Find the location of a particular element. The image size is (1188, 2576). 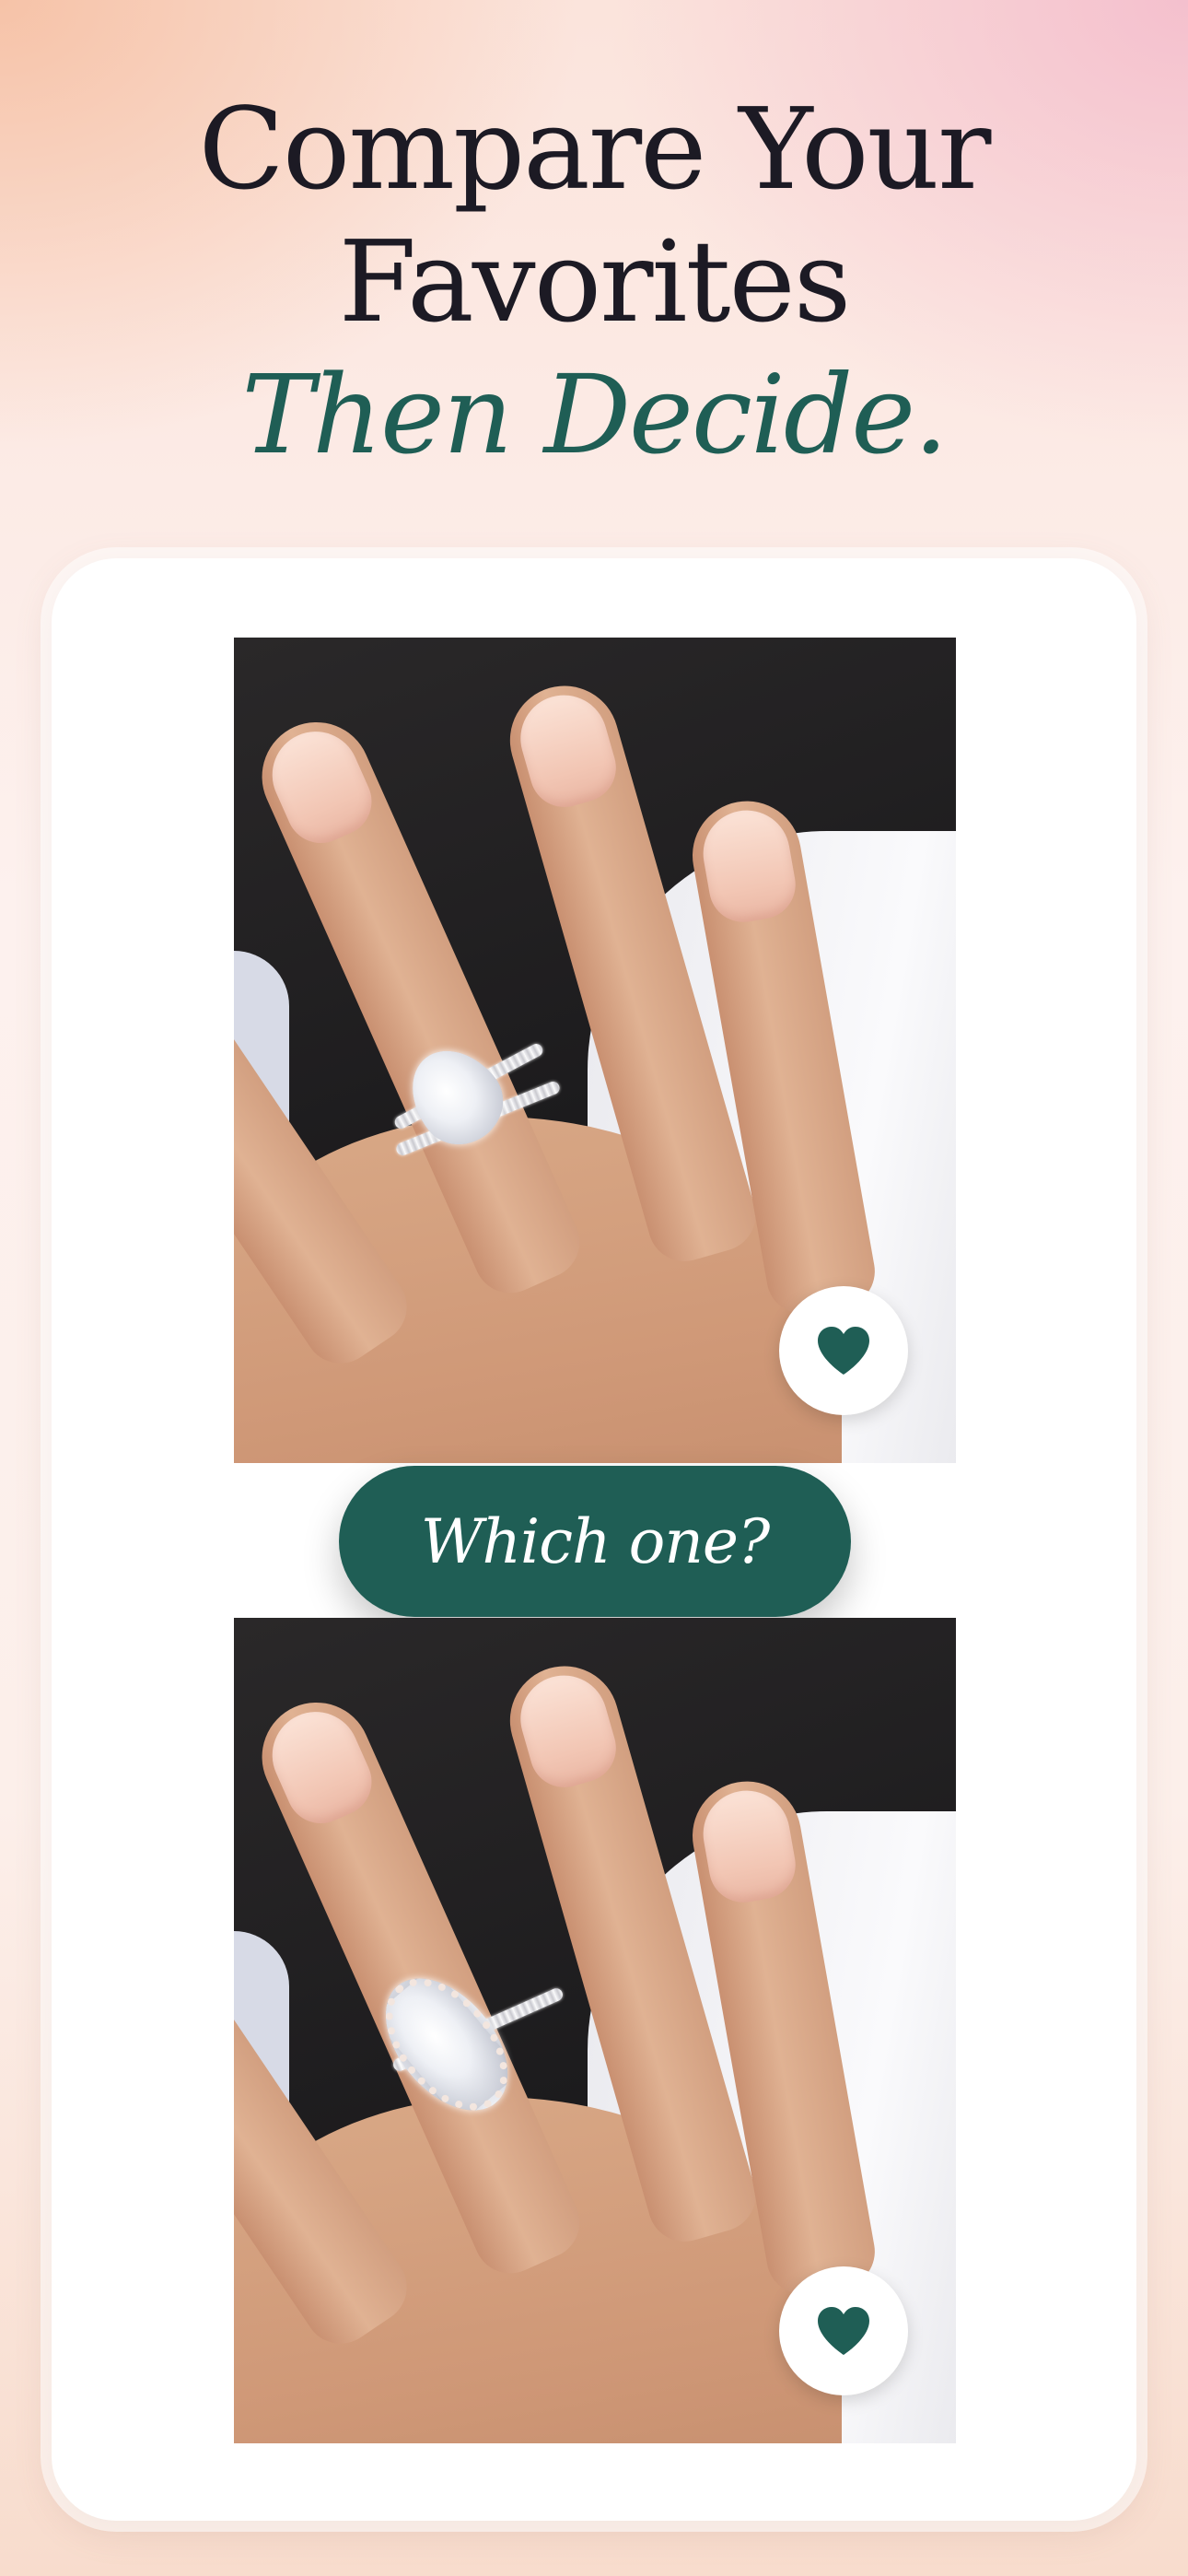

favorite-button-top is located at coordinates (843, 1350).